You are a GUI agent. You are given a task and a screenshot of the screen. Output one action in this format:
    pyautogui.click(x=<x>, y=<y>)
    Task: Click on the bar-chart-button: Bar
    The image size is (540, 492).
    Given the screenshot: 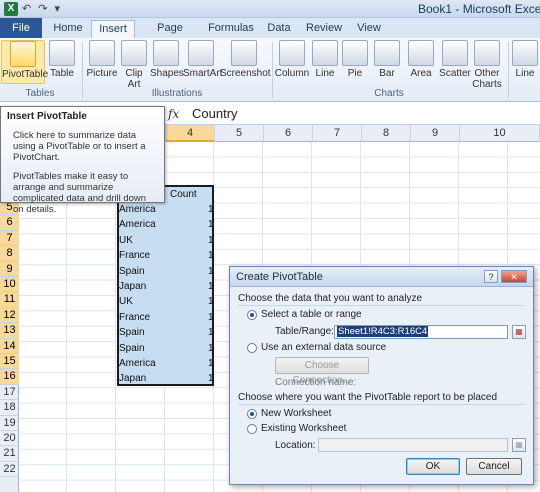 What is the action you would take?
    pyautogui.click(x=387, y=59)
    